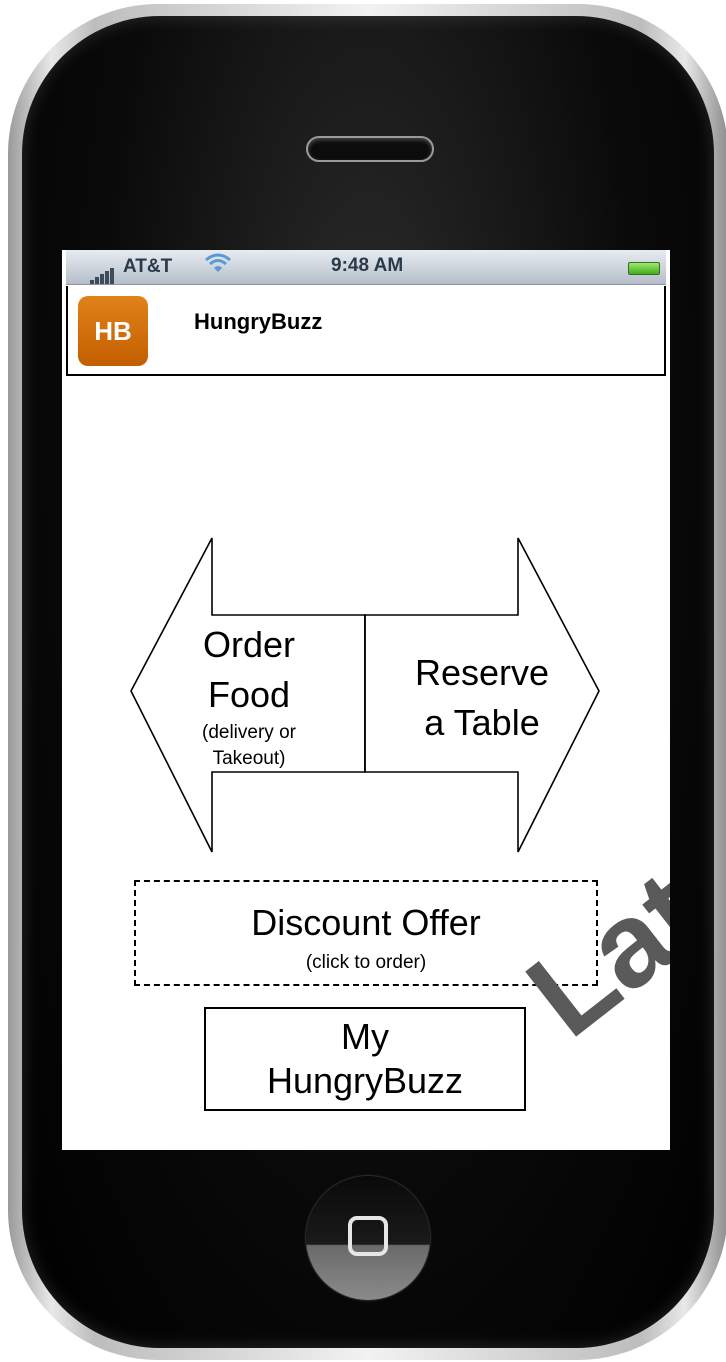 The height and width of the screenshot is (1362, 726). What do you see at coordinates (365, 1036) in the screenshot?
I see `my-hungrybuzz-line1: My` at bounding box center [365, 1036].